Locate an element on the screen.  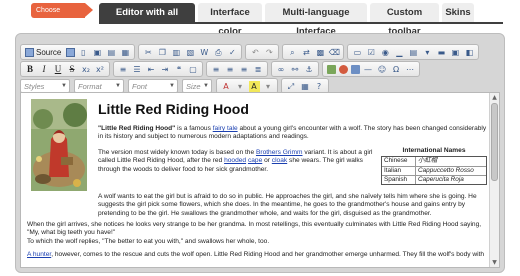
outdent-icon: ⇤ is located at coordinates (151, 69).